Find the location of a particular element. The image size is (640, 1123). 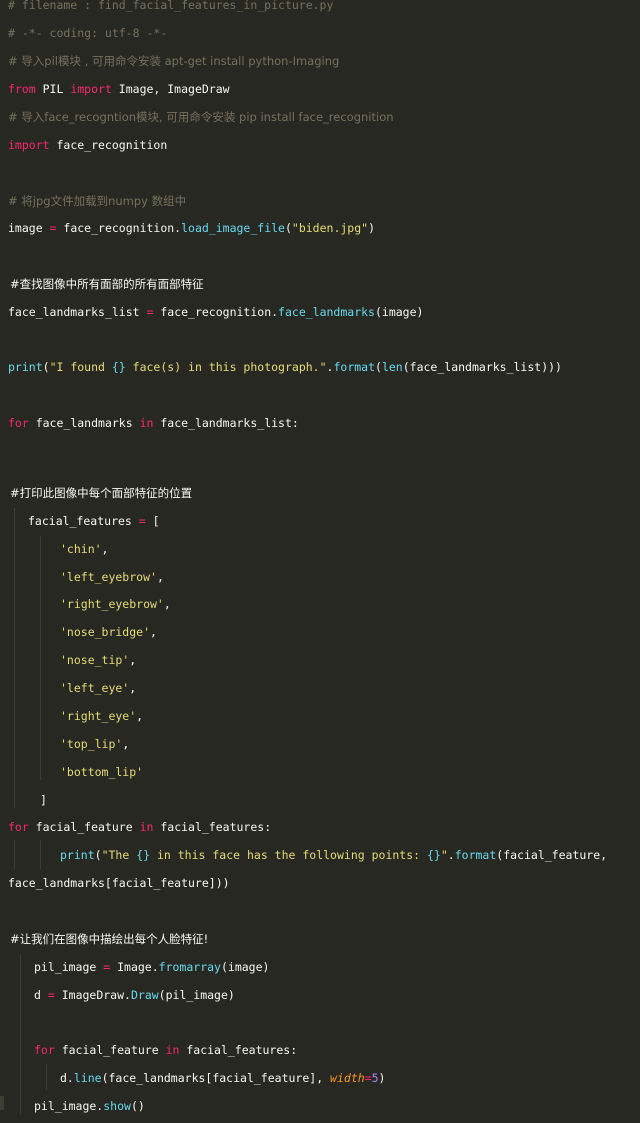

code-token: 5 is located at coordinates (375, 1078).